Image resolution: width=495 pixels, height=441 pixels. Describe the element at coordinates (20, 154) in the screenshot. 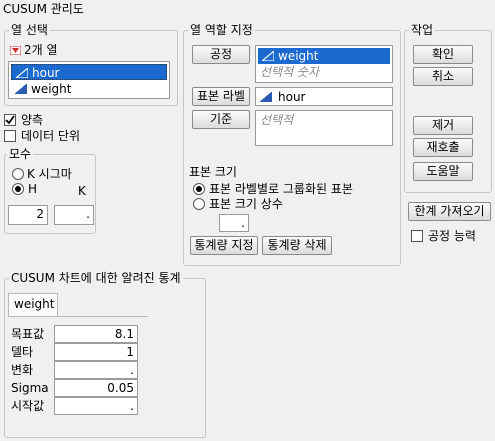

I see `parameters-label: 모수` at that location.